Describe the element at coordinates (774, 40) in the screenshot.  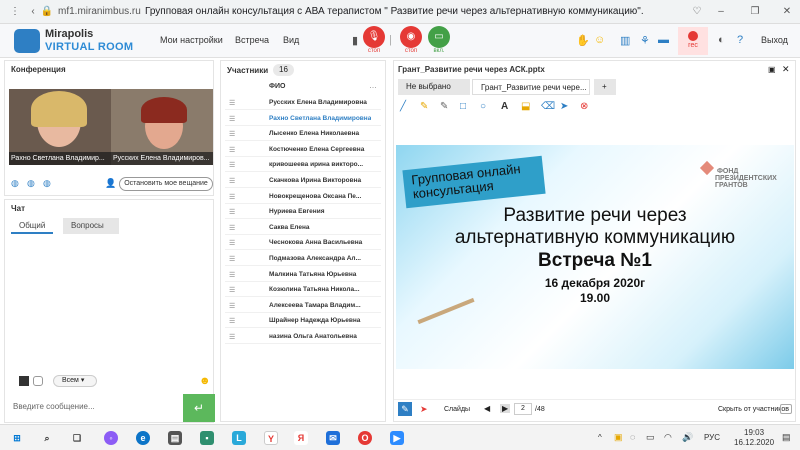
I see `exit-button: Выход` at that location.